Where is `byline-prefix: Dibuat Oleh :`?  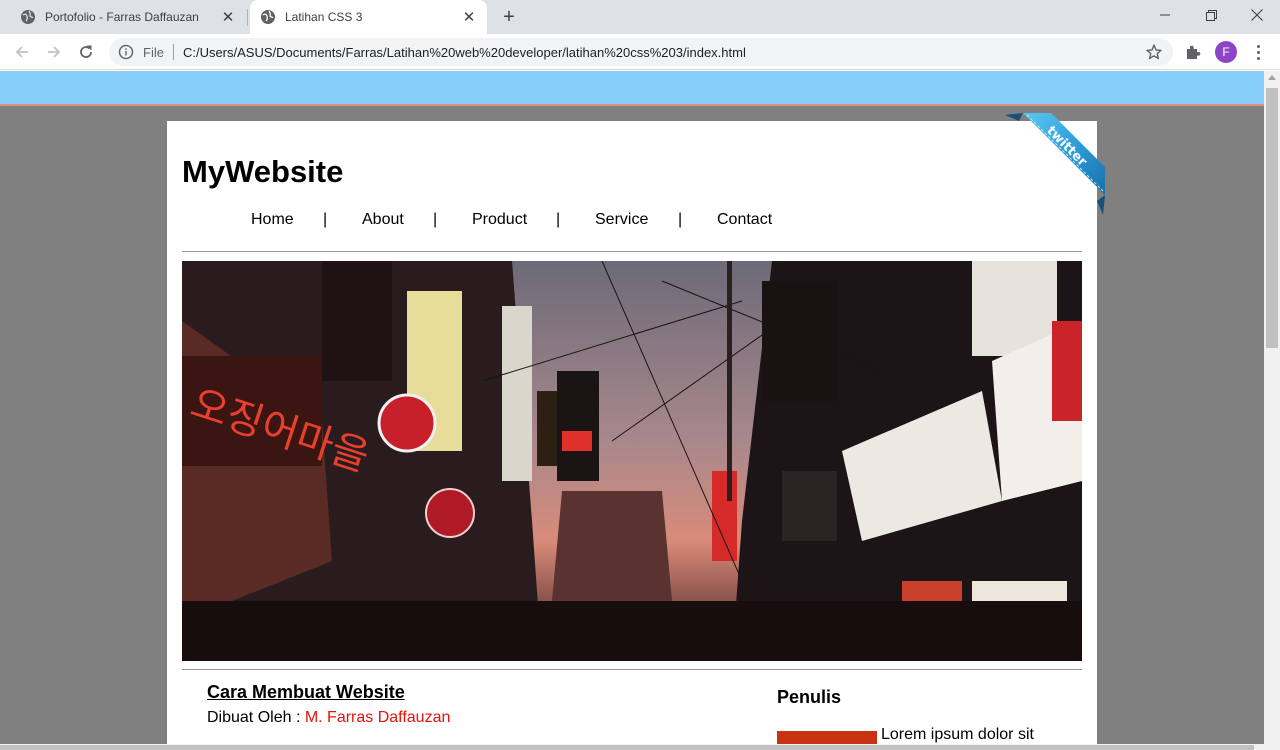 byline-prefix: Dibuat Oleh : is located at coordinates (256, 717).